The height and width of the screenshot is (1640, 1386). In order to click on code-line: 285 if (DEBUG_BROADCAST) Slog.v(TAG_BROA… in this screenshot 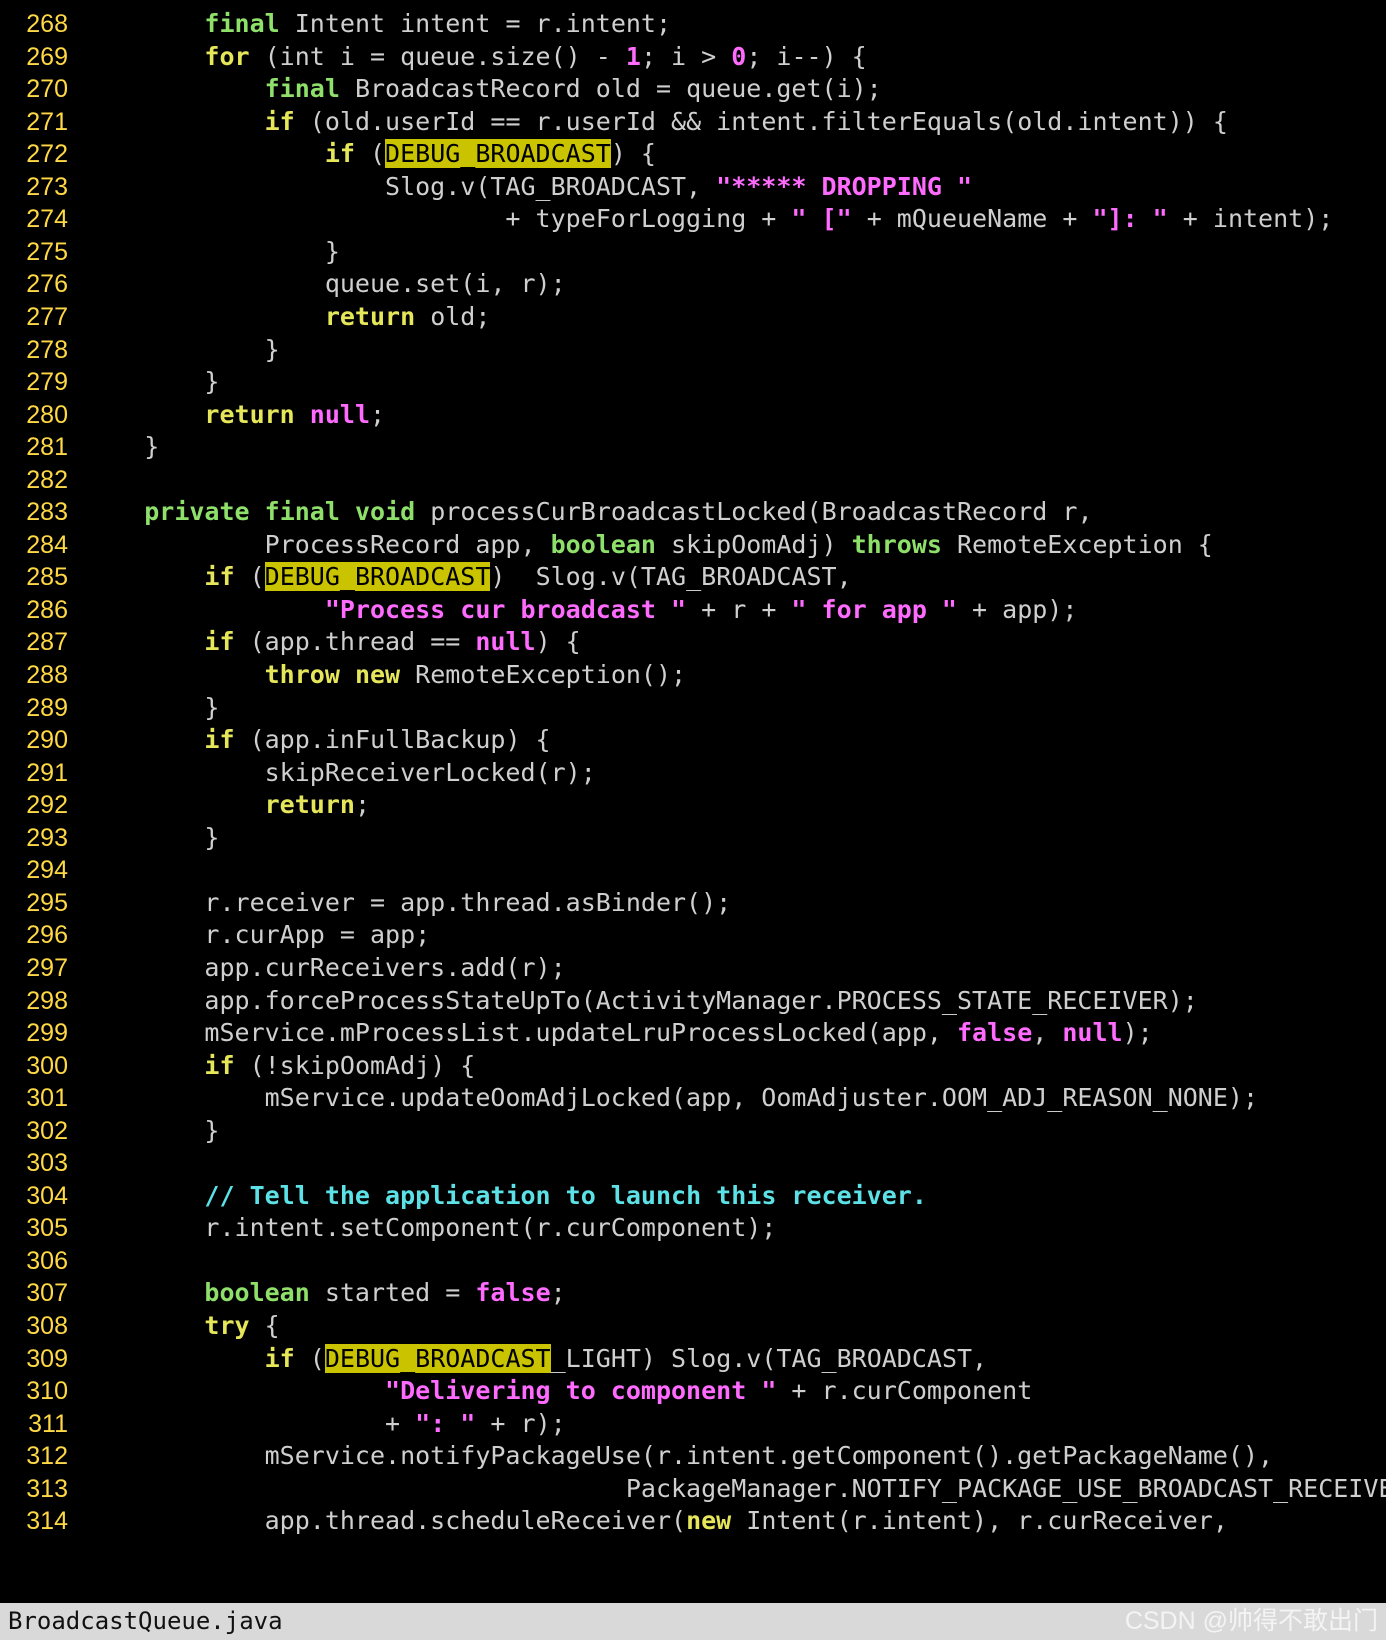, I will do `click(693, 577)`.